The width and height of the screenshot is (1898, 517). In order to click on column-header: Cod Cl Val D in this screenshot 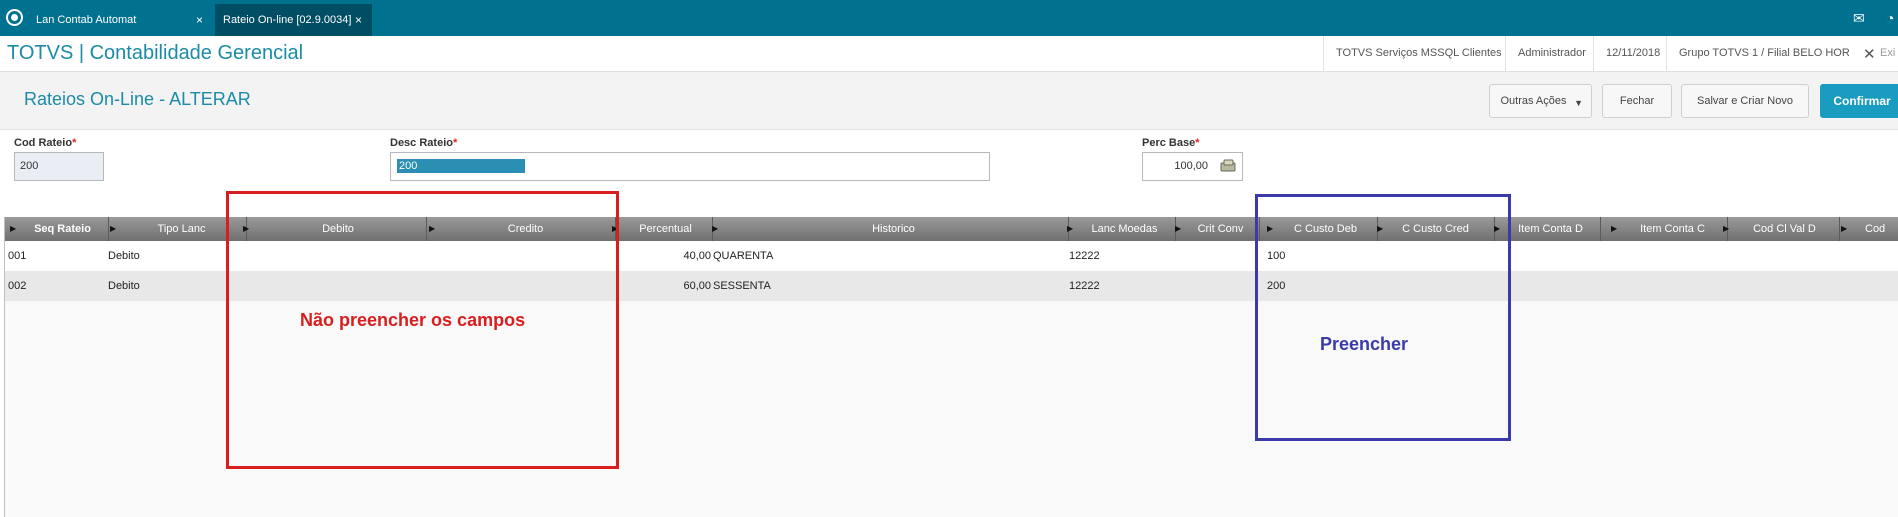, I will do `click(1785, 229)`.